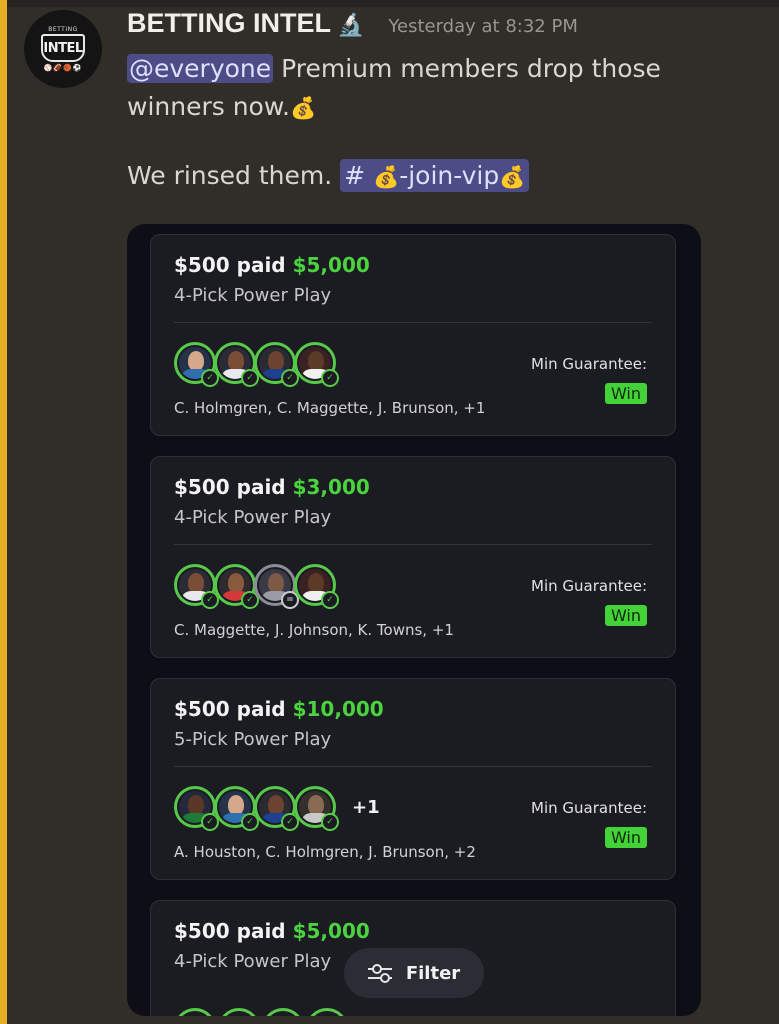  I want to click on filter-button: Filter, so click(414, 973).